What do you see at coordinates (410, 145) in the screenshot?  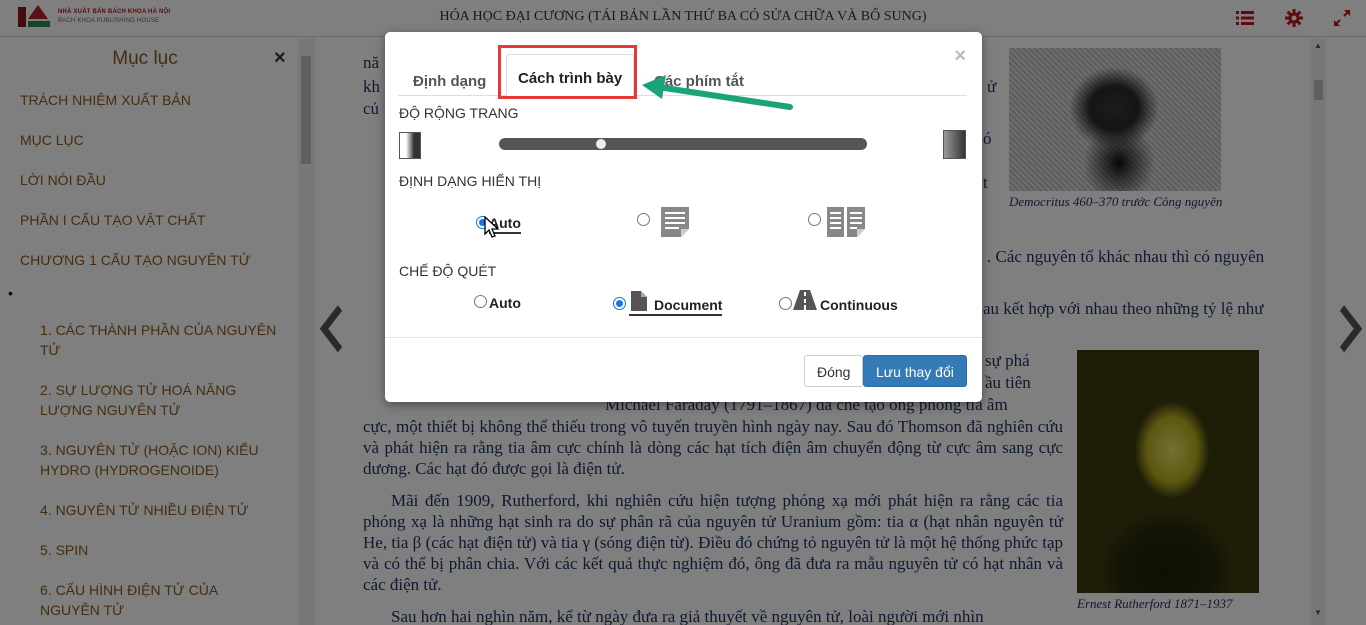 I see `narrow-width-icon` at bounding box center [410, 145].